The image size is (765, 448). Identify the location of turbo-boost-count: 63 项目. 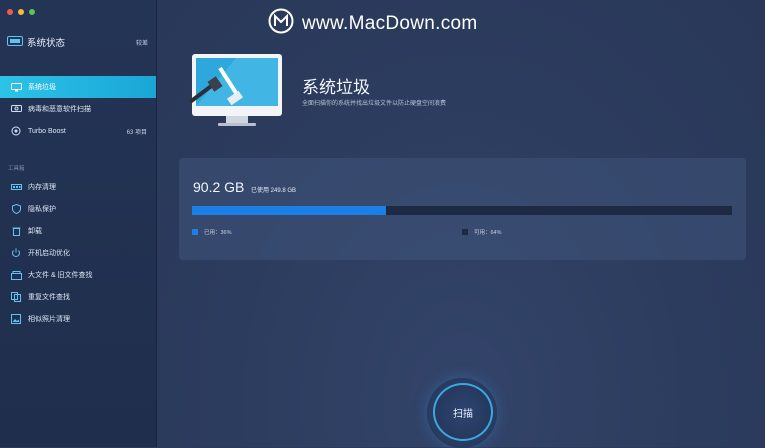
(136, 132).